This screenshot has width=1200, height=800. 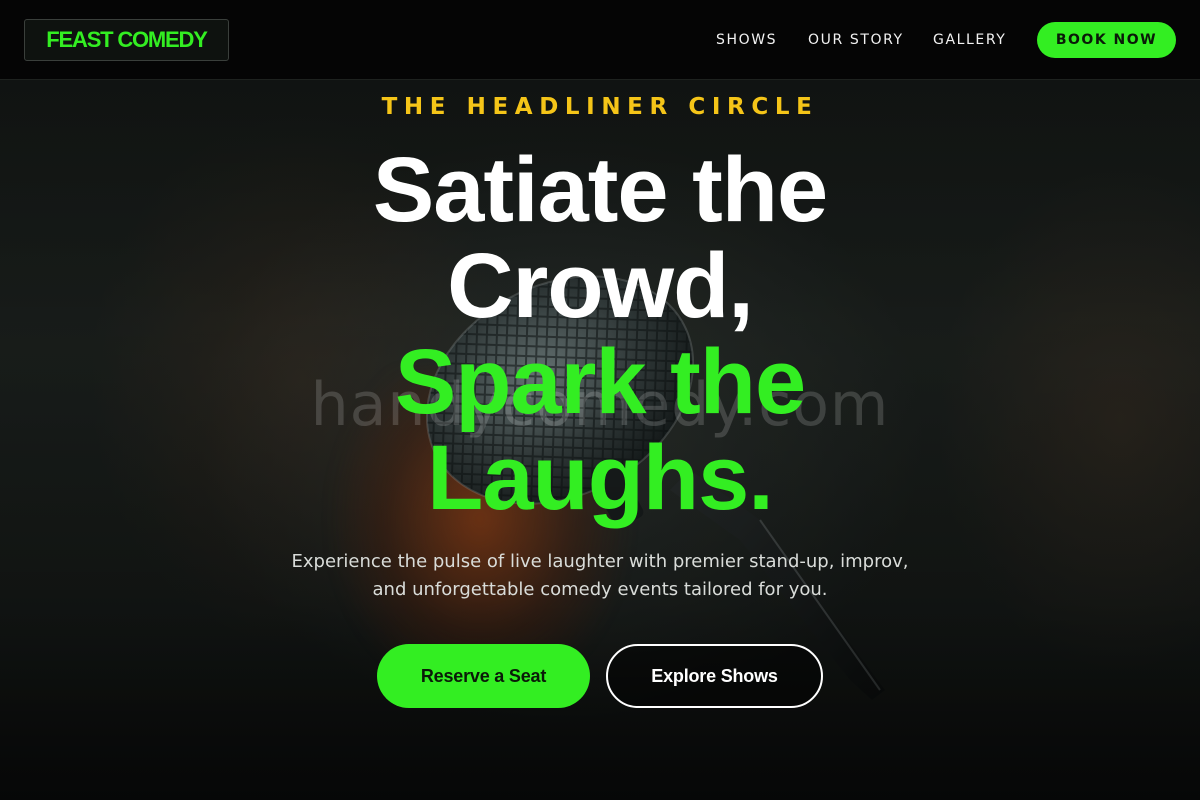 What do you see at coordinates (600, 190) in the screenshot?
I see `headline-line-1: Satiate the` at bounding box center [600, 190].